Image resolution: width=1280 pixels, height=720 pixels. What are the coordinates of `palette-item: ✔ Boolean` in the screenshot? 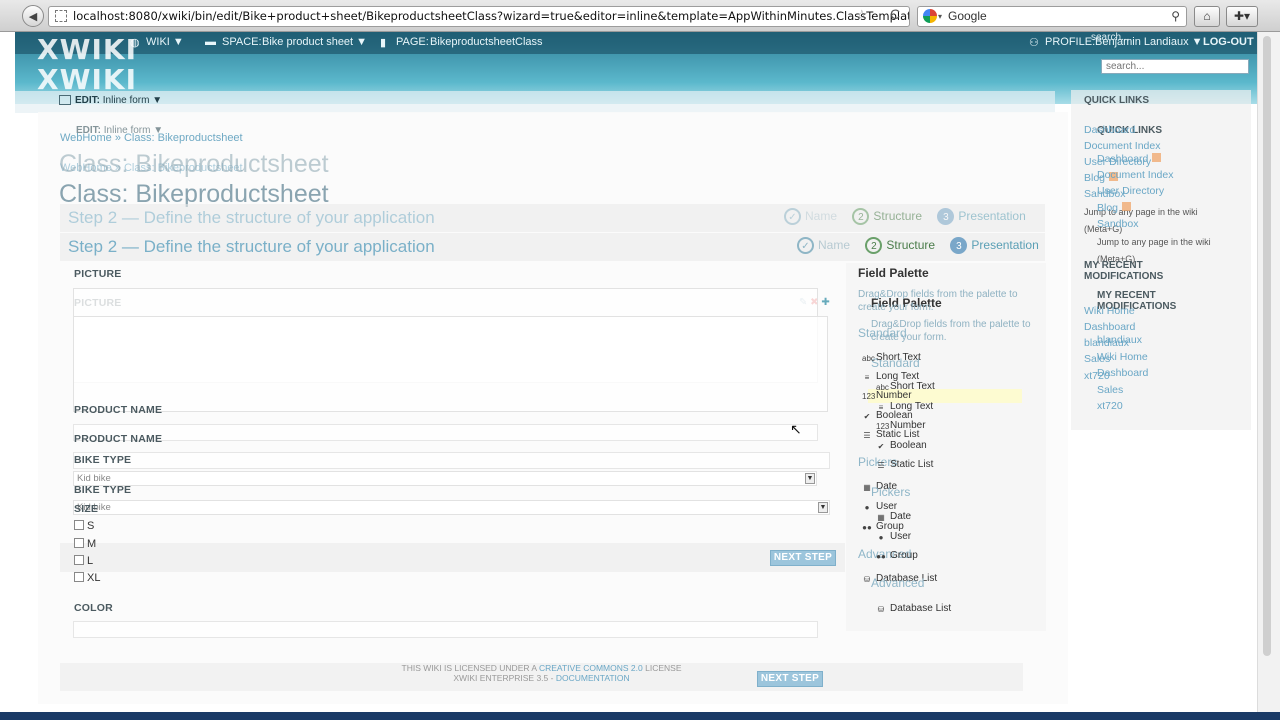 It's located at (901, 446).